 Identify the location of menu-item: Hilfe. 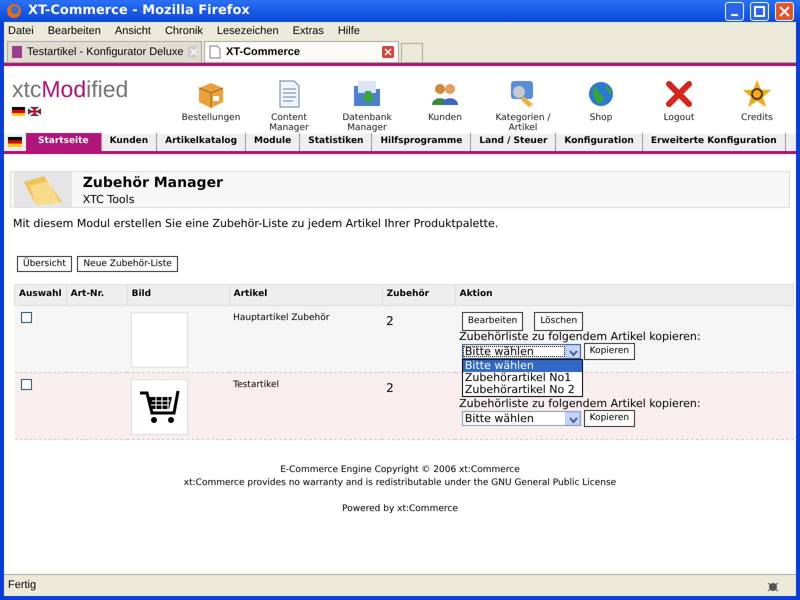
(349, 31).